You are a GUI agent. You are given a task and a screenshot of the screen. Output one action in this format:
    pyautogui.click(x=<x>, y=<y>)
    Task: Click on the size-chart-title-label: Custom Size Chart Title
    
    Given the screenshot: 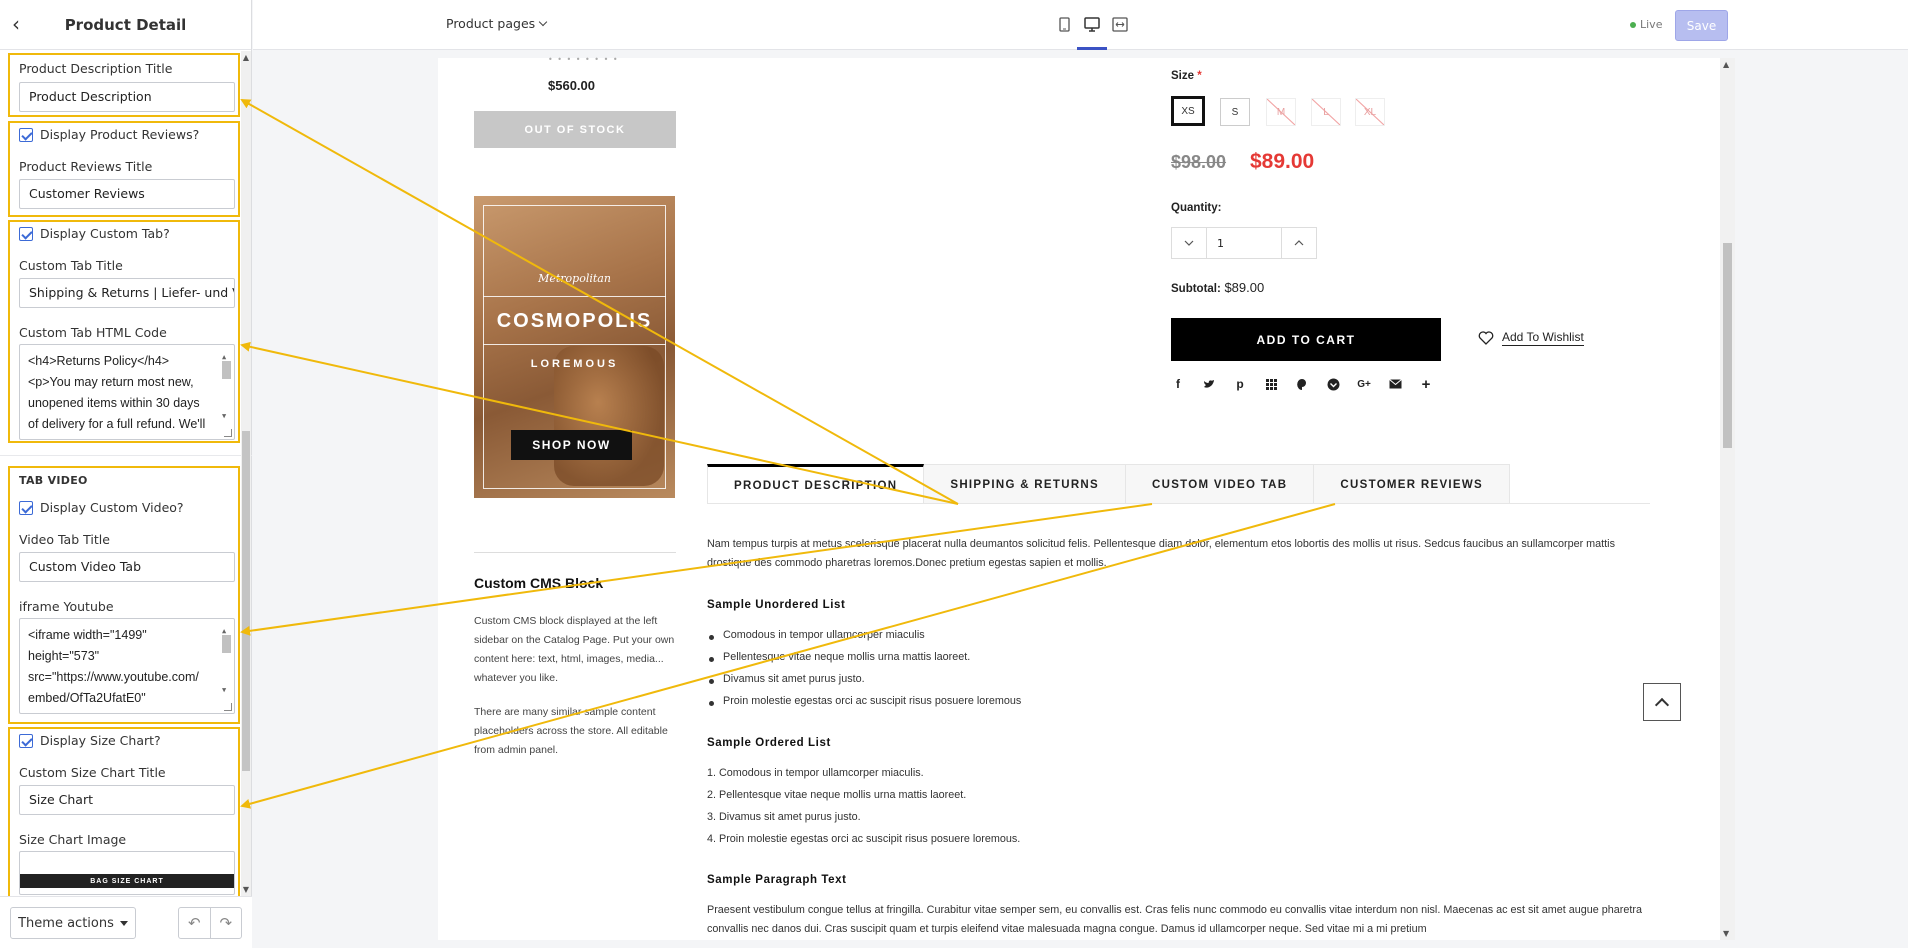 What is the action you would take?
    pyautogui.click(x=92, y=772)
    